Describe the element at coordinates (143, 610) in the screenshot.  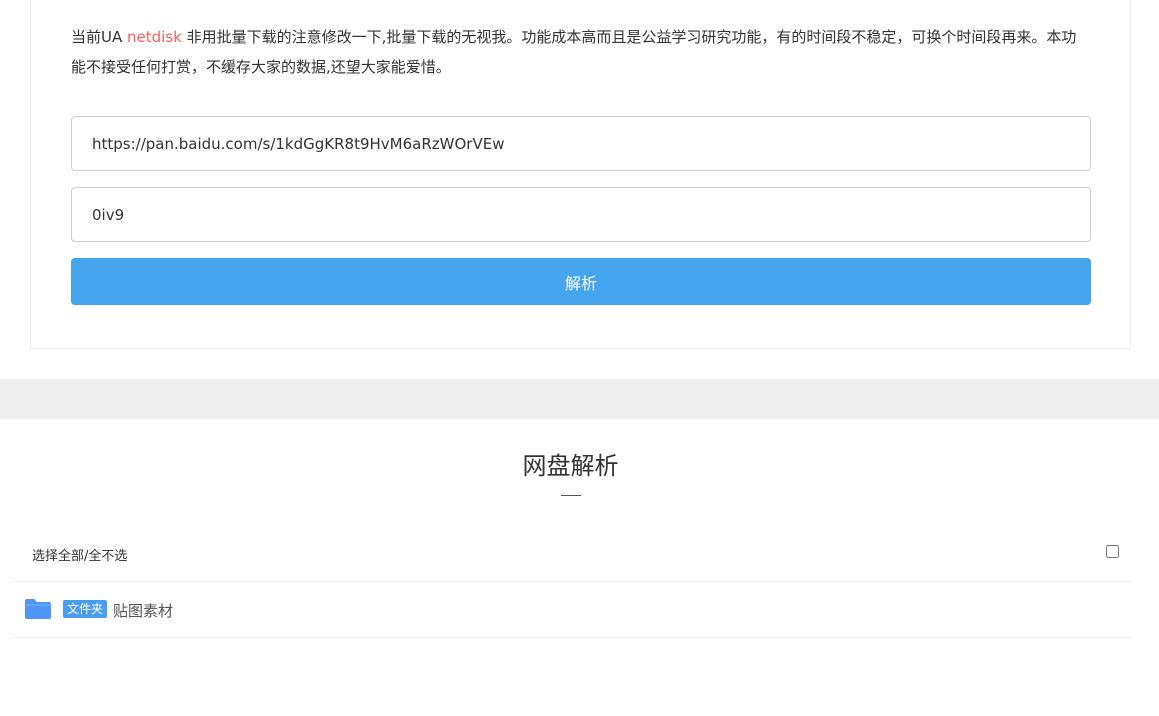
I see `file-name-link: 贴图素材` at that location.